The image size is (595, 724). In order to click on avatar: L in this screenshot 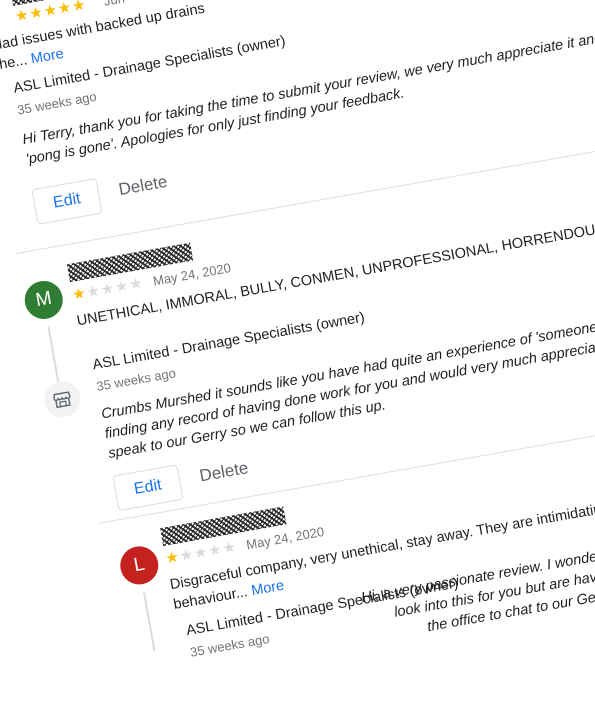, I will do `click(139, 565)`.